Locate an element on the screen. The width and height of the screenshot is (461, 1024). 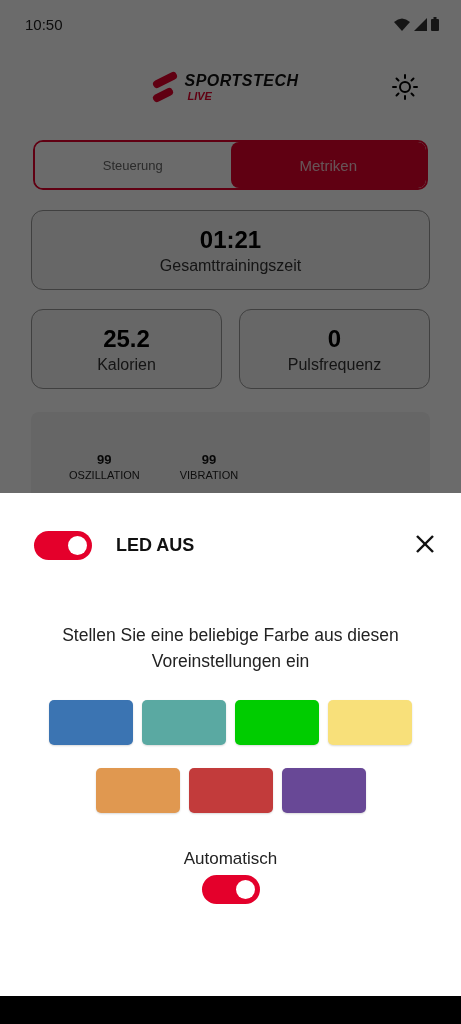
logo-title: SPORTSTECH is located at coordinates (241, 80).